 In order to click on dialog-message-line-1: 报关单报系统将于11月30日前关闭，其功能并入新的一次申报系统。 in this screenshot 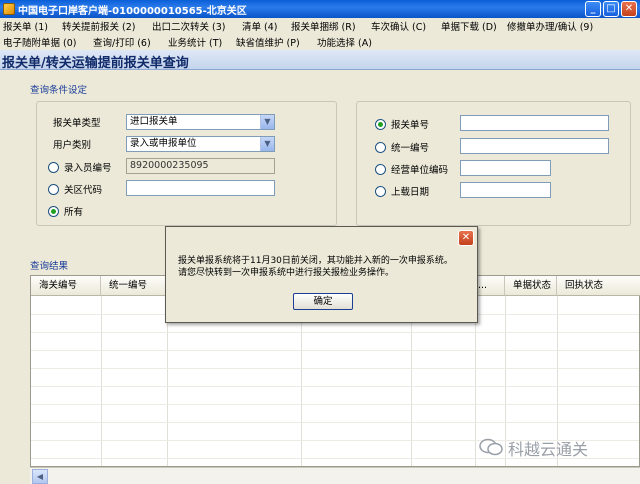, I will do `click(315, 261)`.